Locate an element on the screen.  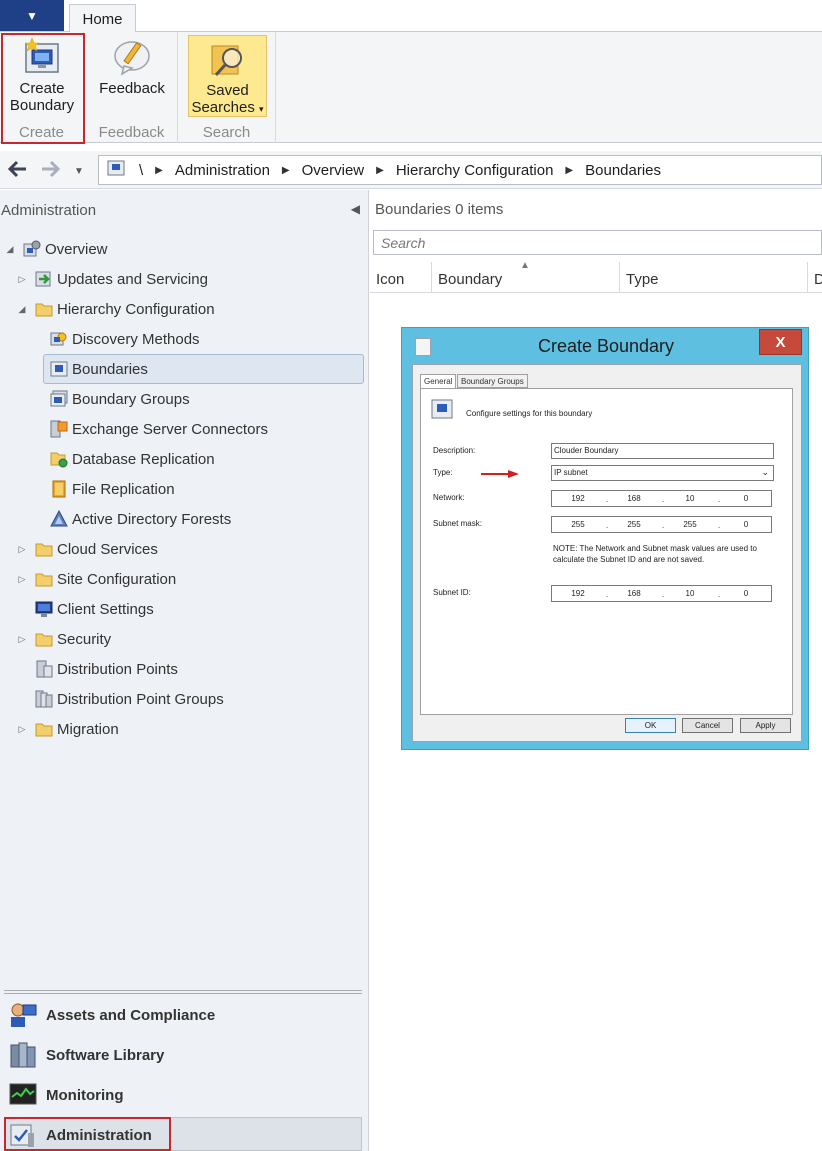
ribbon: Create Boundary Create Feedback Feedback is located at coordinates (411, 88).